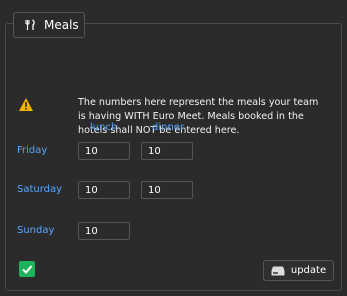 This screenshot has height=296, width=347. I want to click on meals-tab: Meals, so click(49, 25).